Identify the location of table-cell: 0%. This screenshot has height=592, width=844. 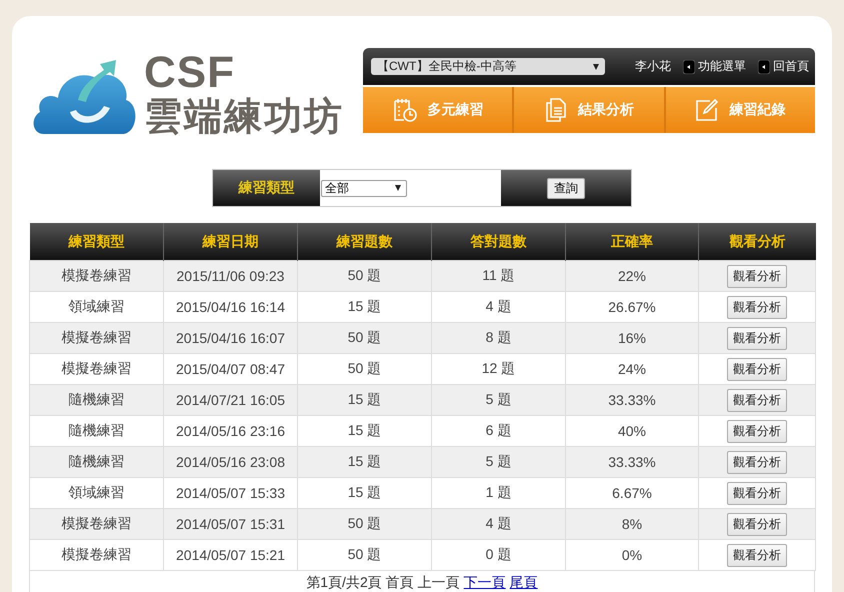
(632, 555).